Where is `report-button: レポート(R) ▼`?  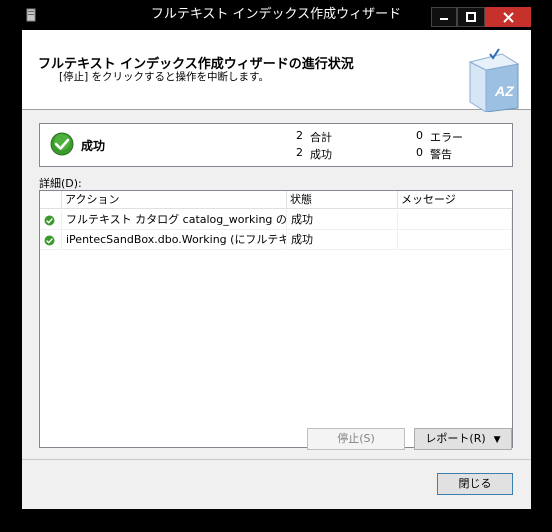 report-button: レポート(R) ▼ is located at coordinates (463, 439).